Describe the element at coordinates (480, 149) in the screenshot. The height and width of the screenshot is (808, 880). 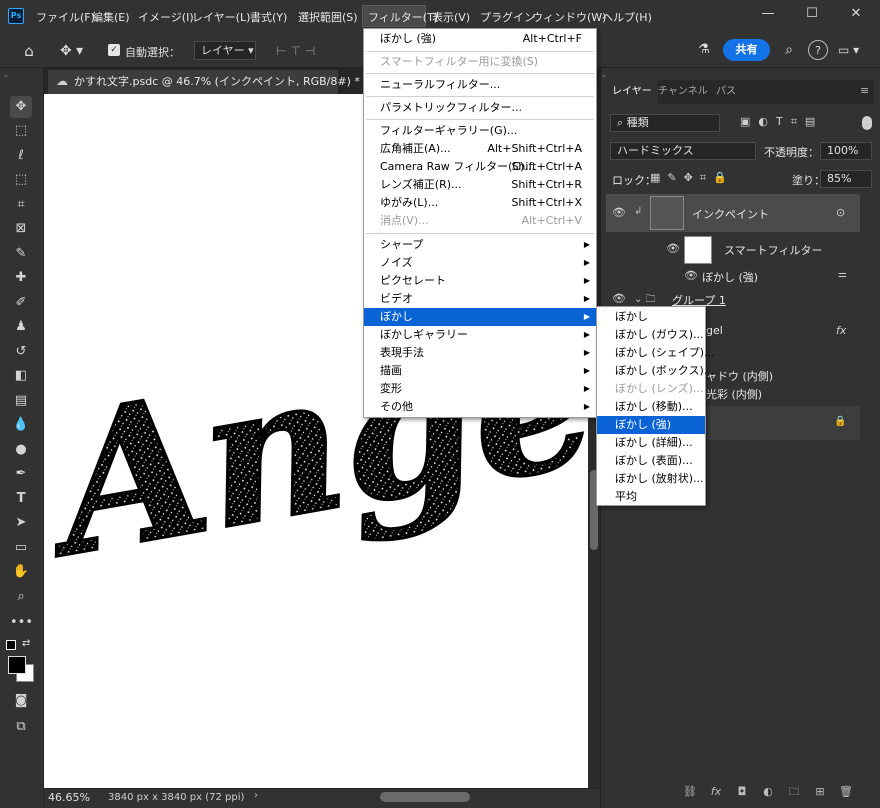
I see `filter-menu-item: 広角補正(A)... Alt+Shift+Ctrl+A` at that location.